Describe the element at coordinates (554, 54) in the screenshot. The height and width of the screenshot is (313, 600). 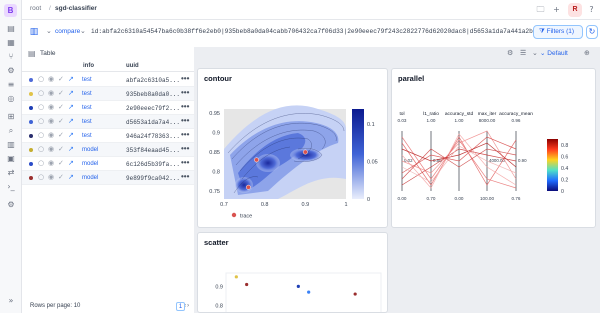
I see `view-preset-default: ⌄ Default` at that location.